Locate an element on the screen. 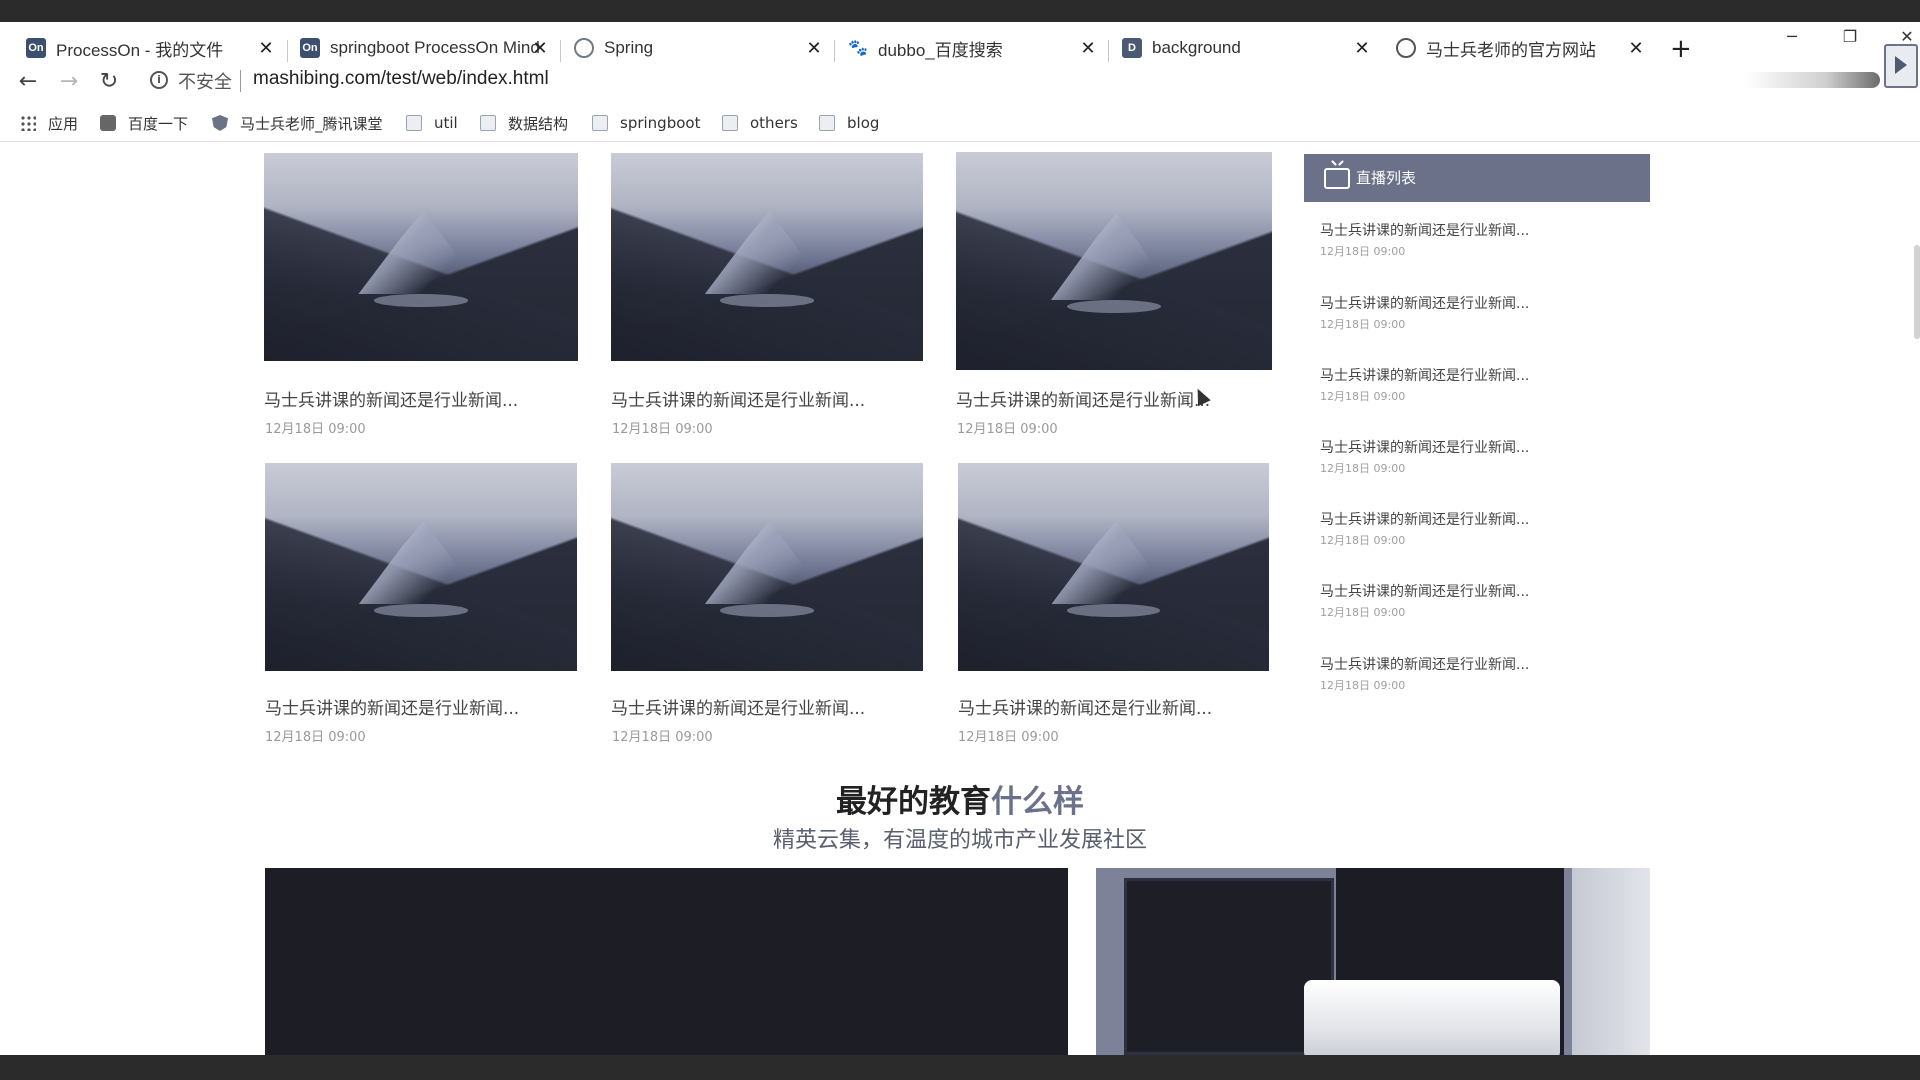 This screenshot has height=1080, width=1920. scrollbar-thumb is located at coordinates (1917, 292).